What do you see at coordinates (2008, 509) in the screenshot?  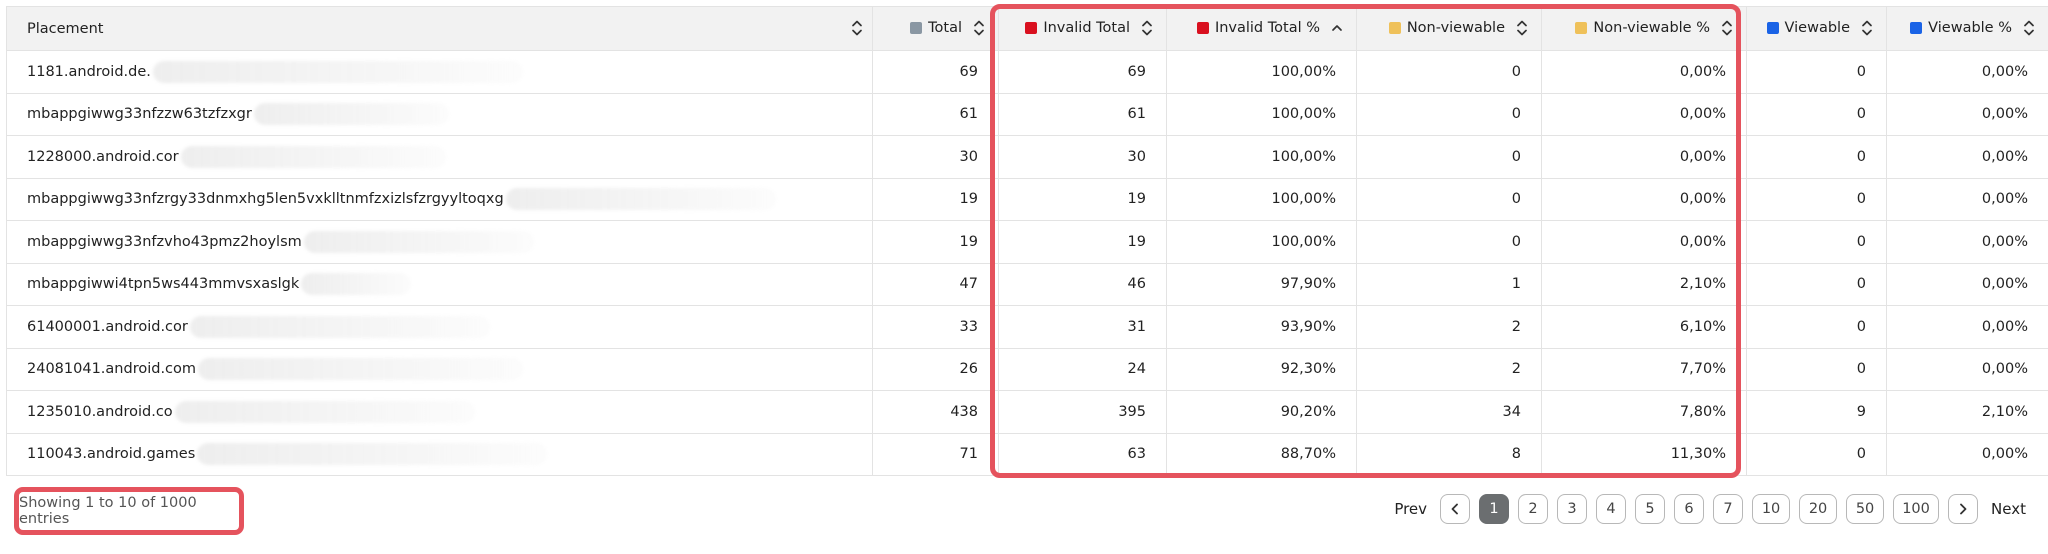 I see `next-button: Next` at bounding box center [2008, 509].